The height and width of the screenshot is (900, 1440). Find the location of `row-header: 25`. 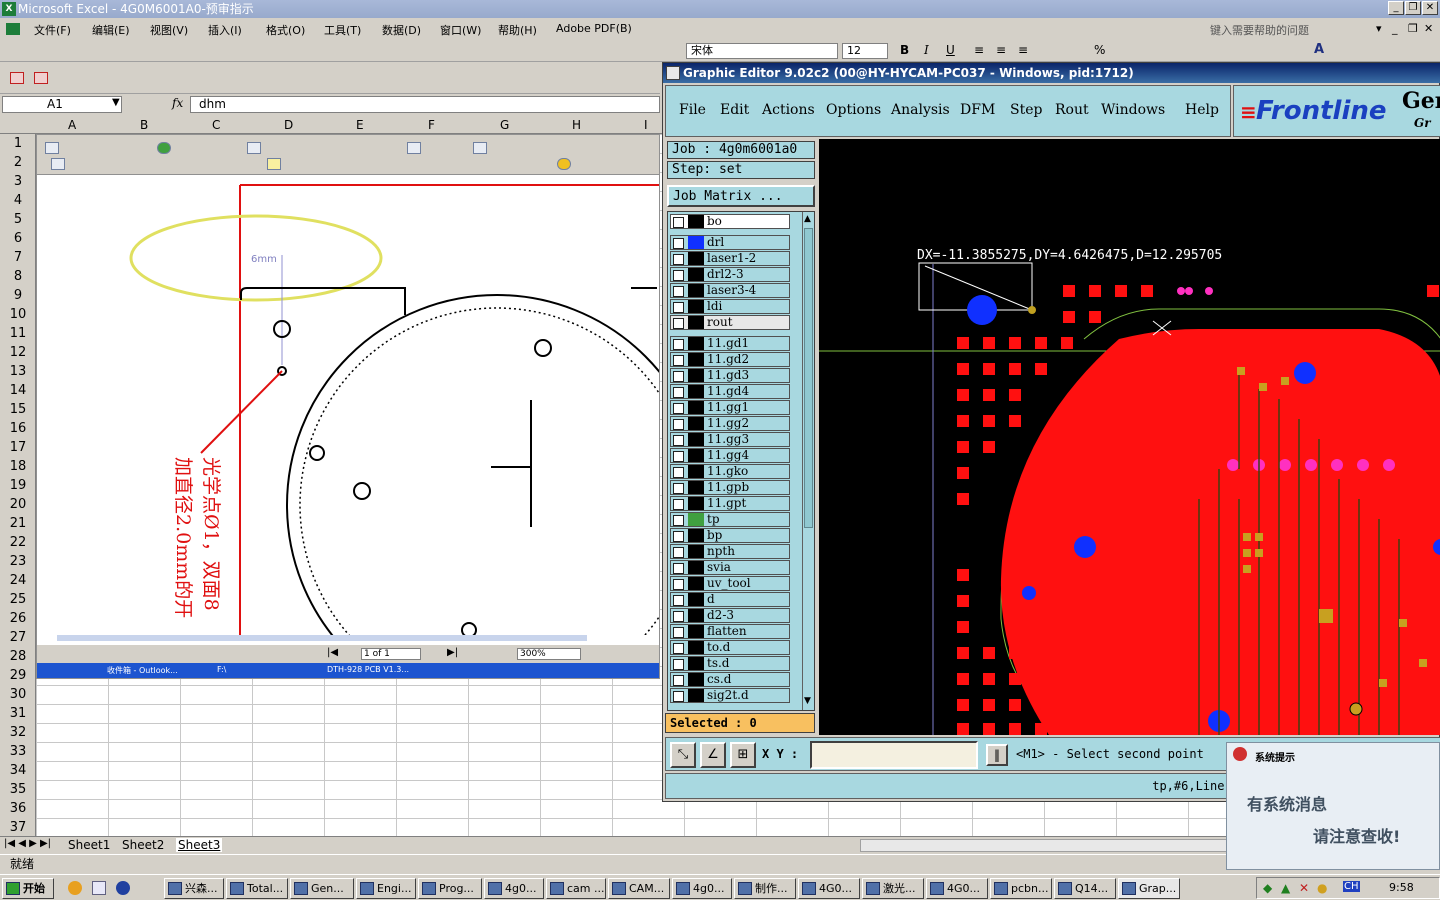

row-header: 25 is located at coordinates (18, 599).